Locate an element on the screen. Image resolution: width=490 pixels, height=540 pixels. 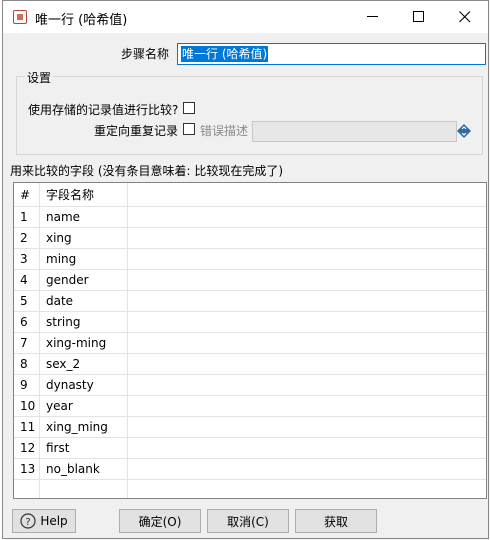
table-header-row: # 字段名称 is located at coordinates (250, 195).